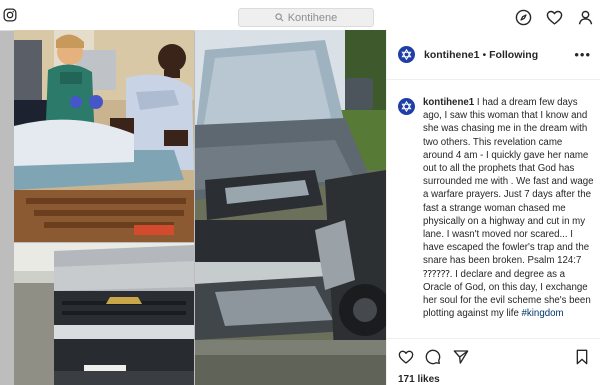 Image resolution: width=600 pixels, height=385 pixels. I want to click on search-box: Kontihene, so click(306, 17).